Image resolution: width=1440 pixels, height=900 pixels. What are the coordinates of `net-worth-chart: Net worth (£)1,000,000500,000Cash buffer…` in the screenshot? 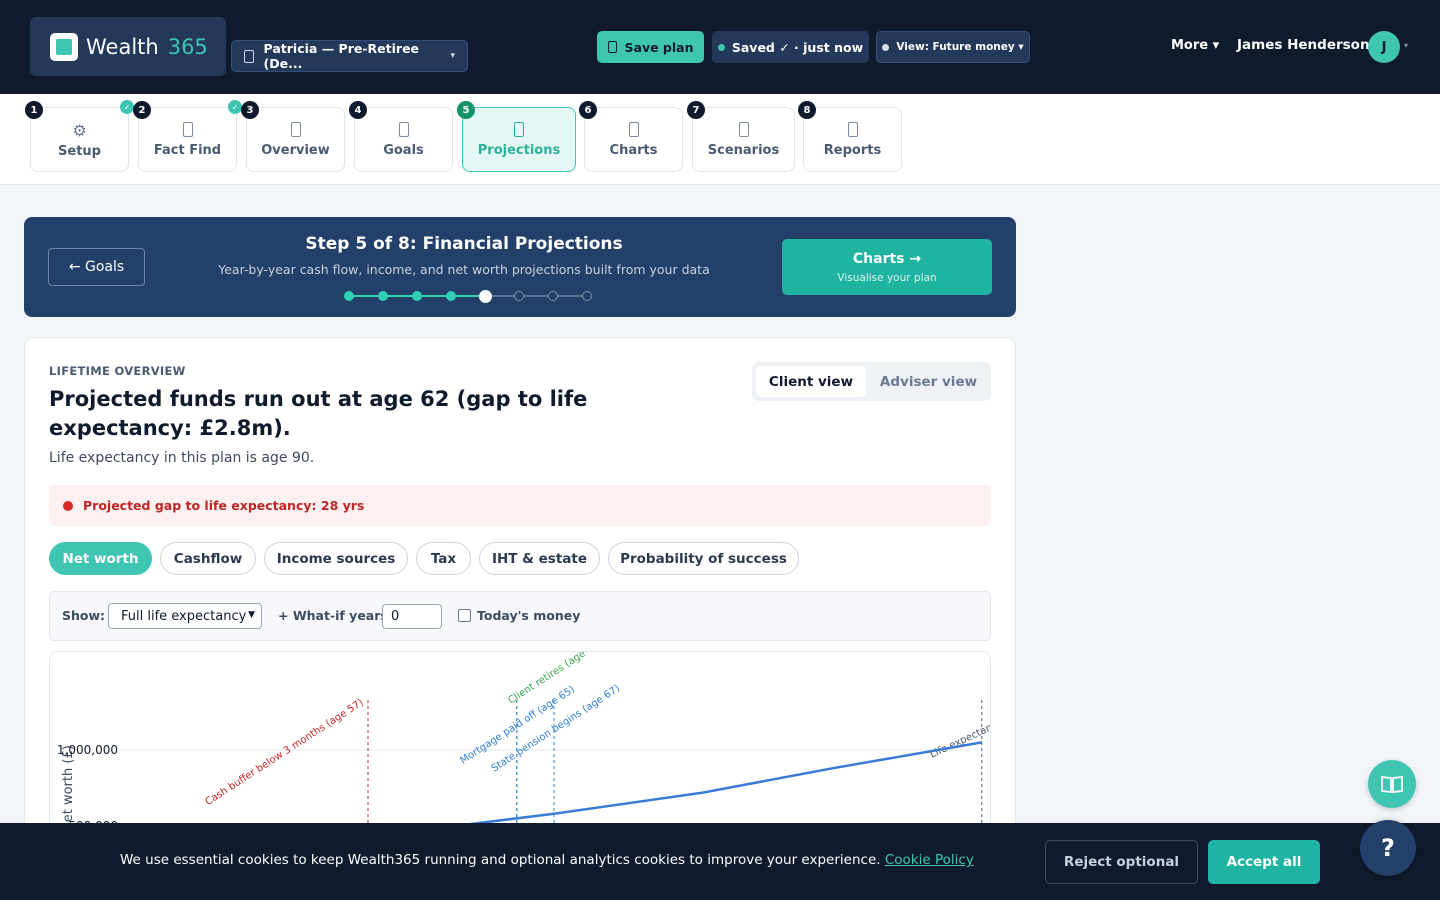 It's located at (520, 751).